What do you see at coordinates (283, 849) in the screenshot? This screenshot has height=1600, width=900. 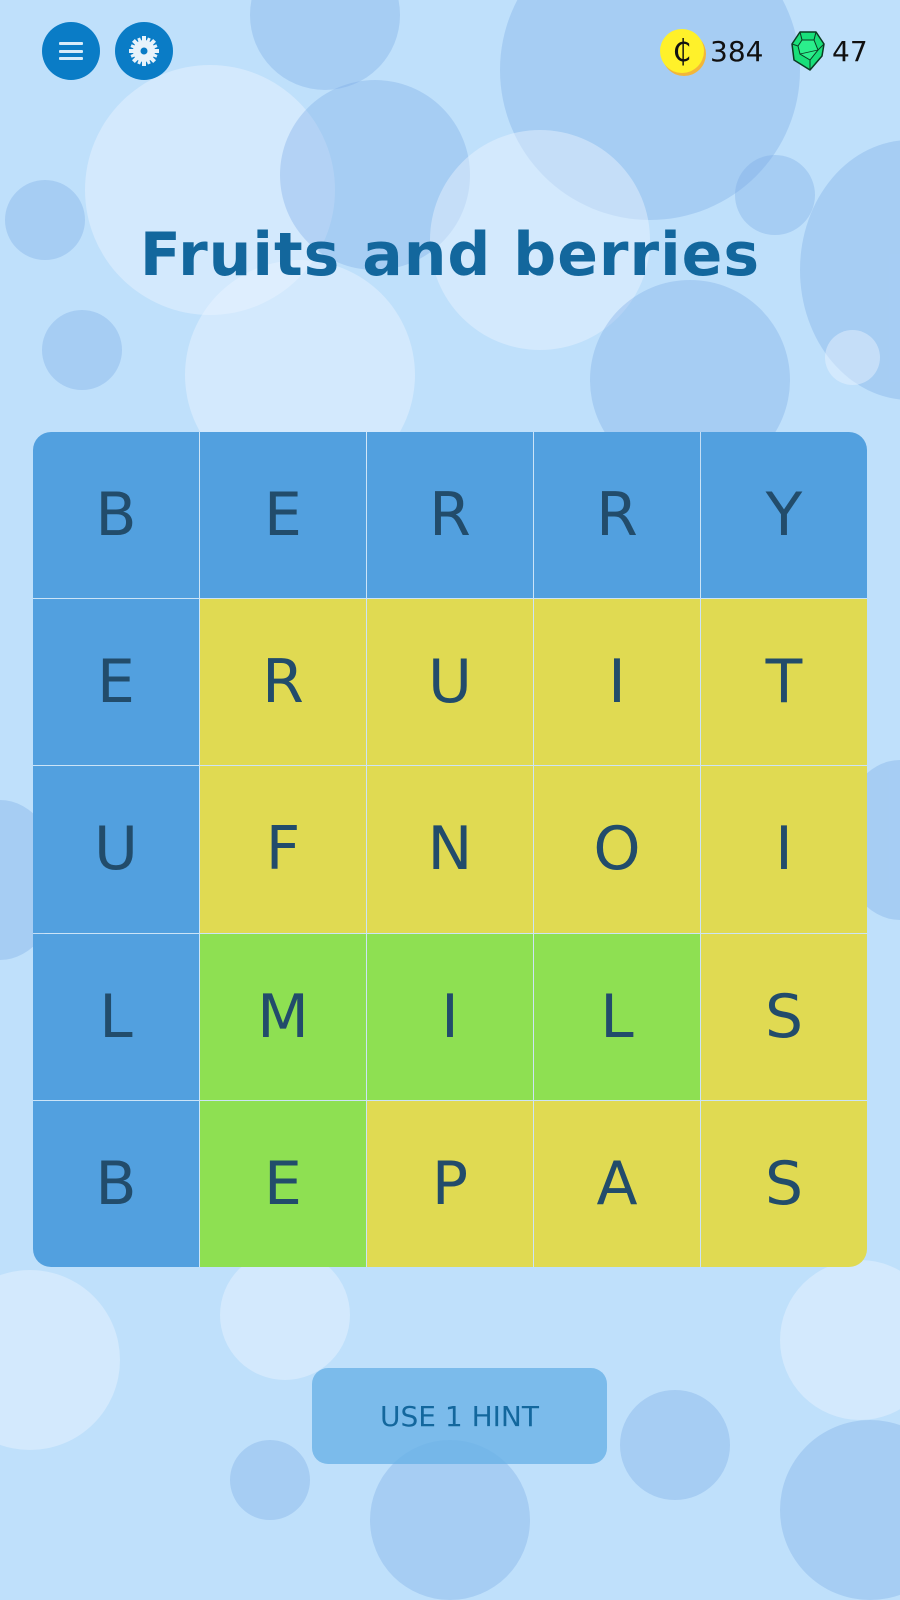 I see `letter-tile: F` at bounding box center [283, 849].